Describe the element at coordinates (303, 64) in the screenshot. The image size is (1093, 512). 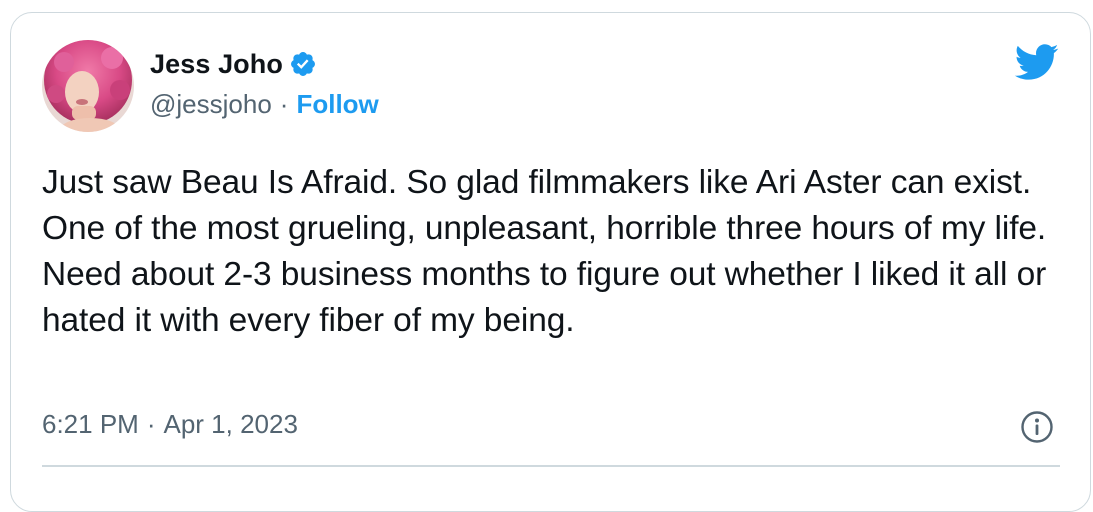
I see `verified-badge-icon` at that location.